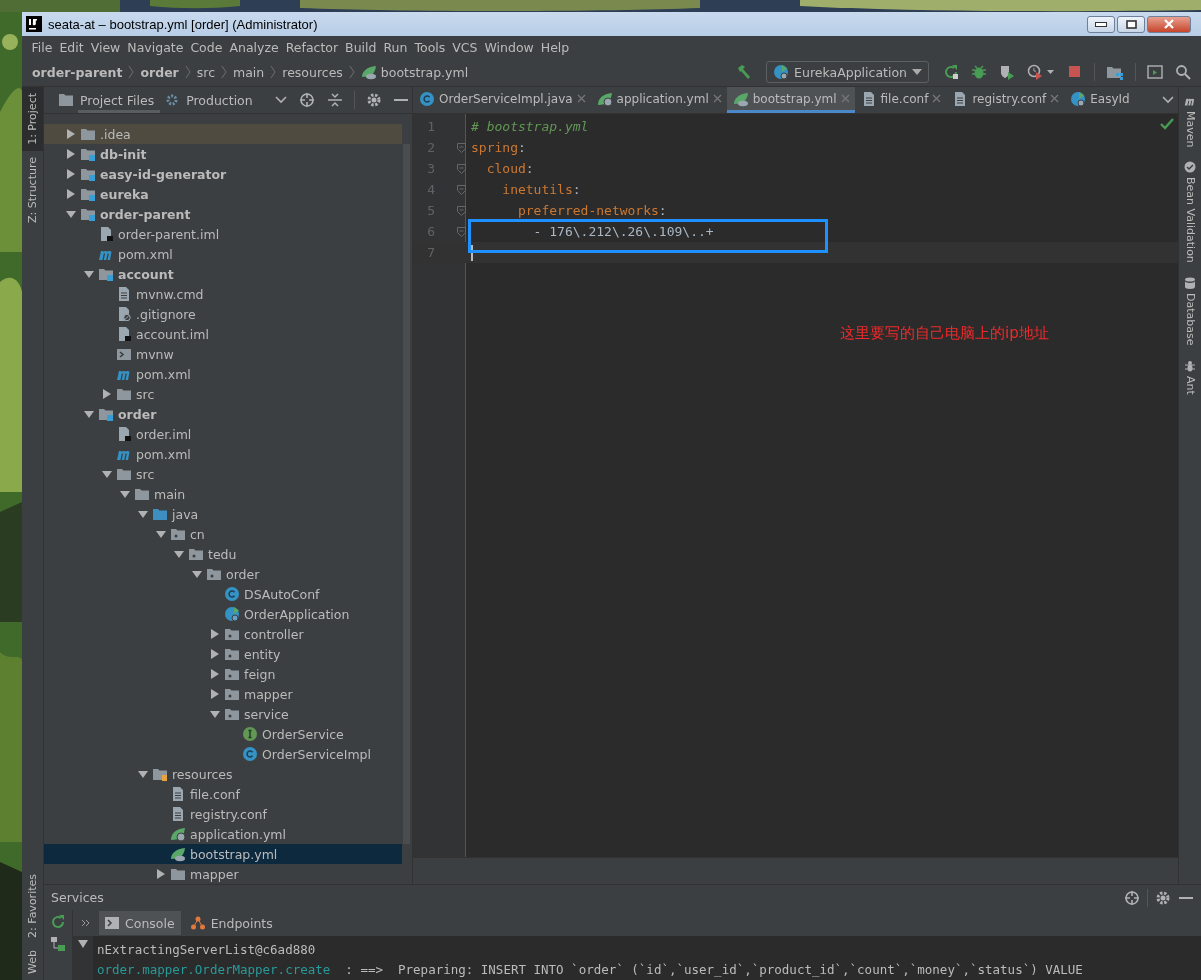 The image size is (1201, 980). What do you see at coordinates (951, 72) in the screenshot?
I see `rerun-icon` at bounding box center [951, 72].